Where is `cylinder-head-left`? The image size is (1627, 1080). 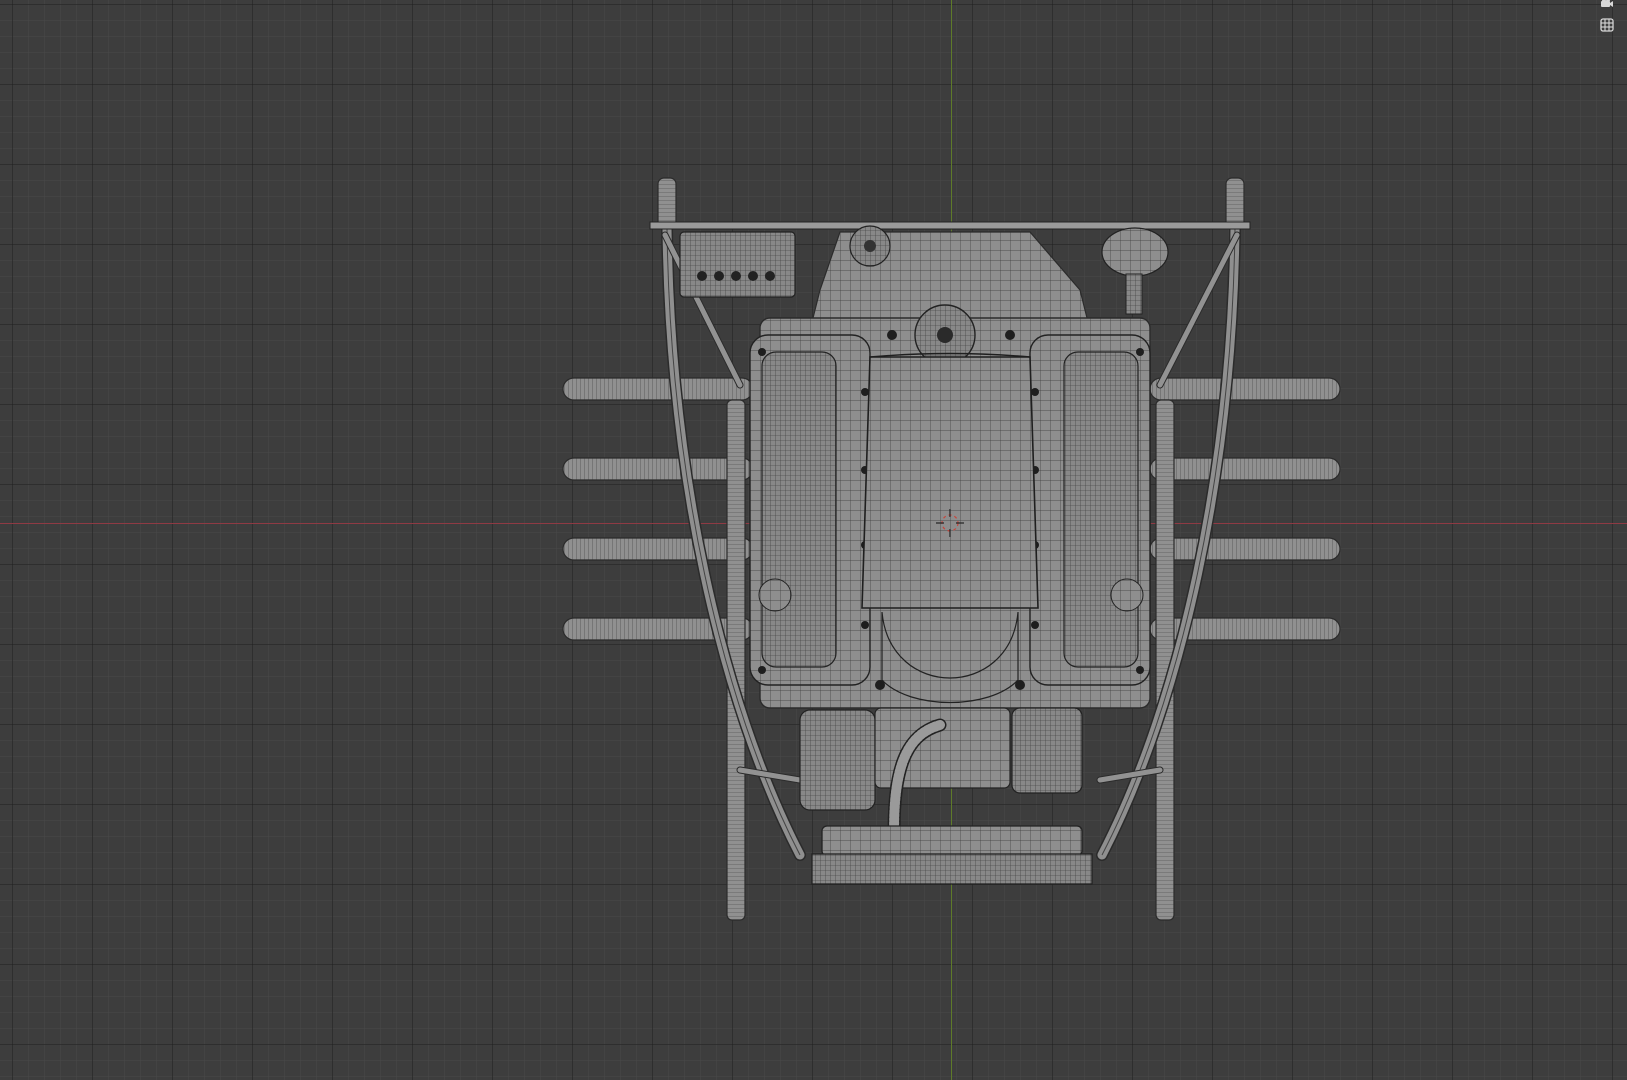
cylinder-head-left is located at coordinates (810, 510).